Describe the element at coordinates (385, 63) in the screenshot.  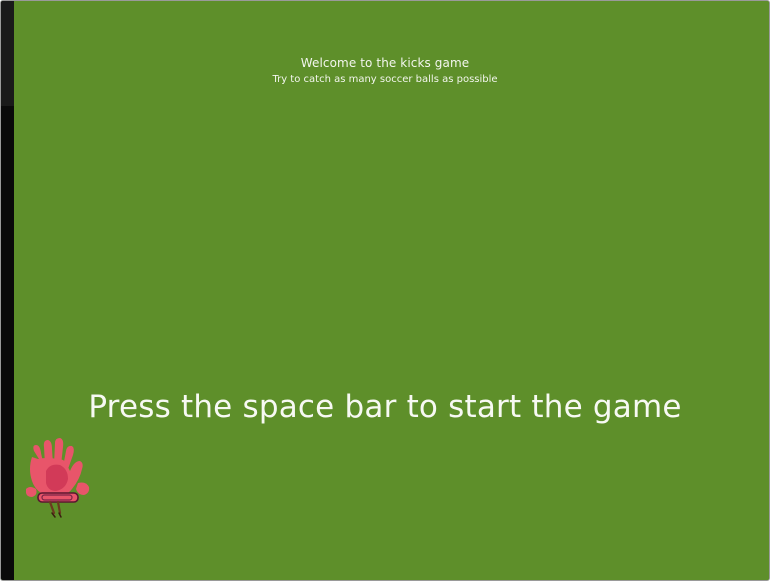
I see `welcome-title: Welcome to the kicks game` at that location.